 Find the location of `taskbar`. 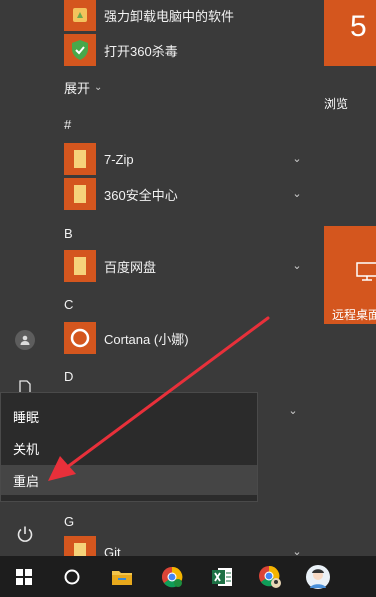

taskbar is located at coordinates (188, 576).